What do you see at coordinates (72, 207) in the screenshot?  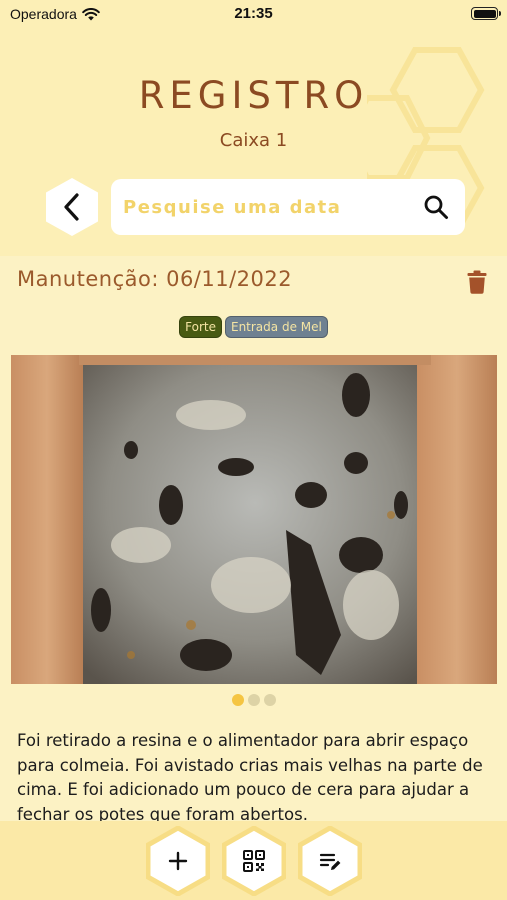 I see `back-button` at bounding box center [72, 207].